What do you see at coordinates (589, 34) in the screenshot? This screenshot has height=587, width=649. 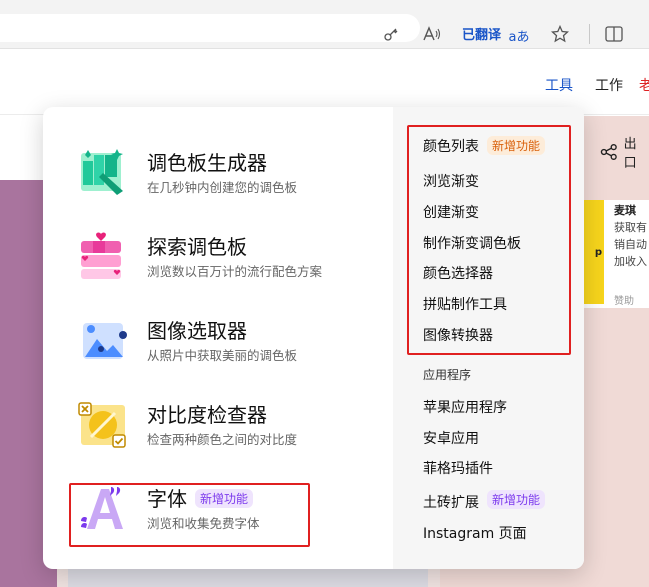 I see `toolbar-divider` at bounding box center [589, 34].